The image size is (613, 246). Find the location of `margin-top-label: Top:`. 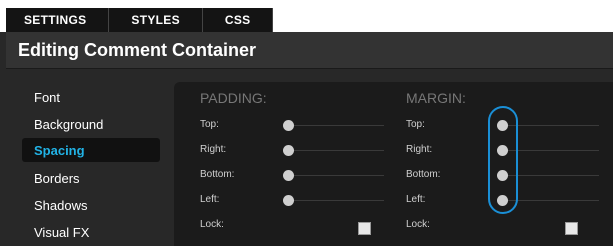

margin-top-label: Top: is located at coordinates (415, 124).